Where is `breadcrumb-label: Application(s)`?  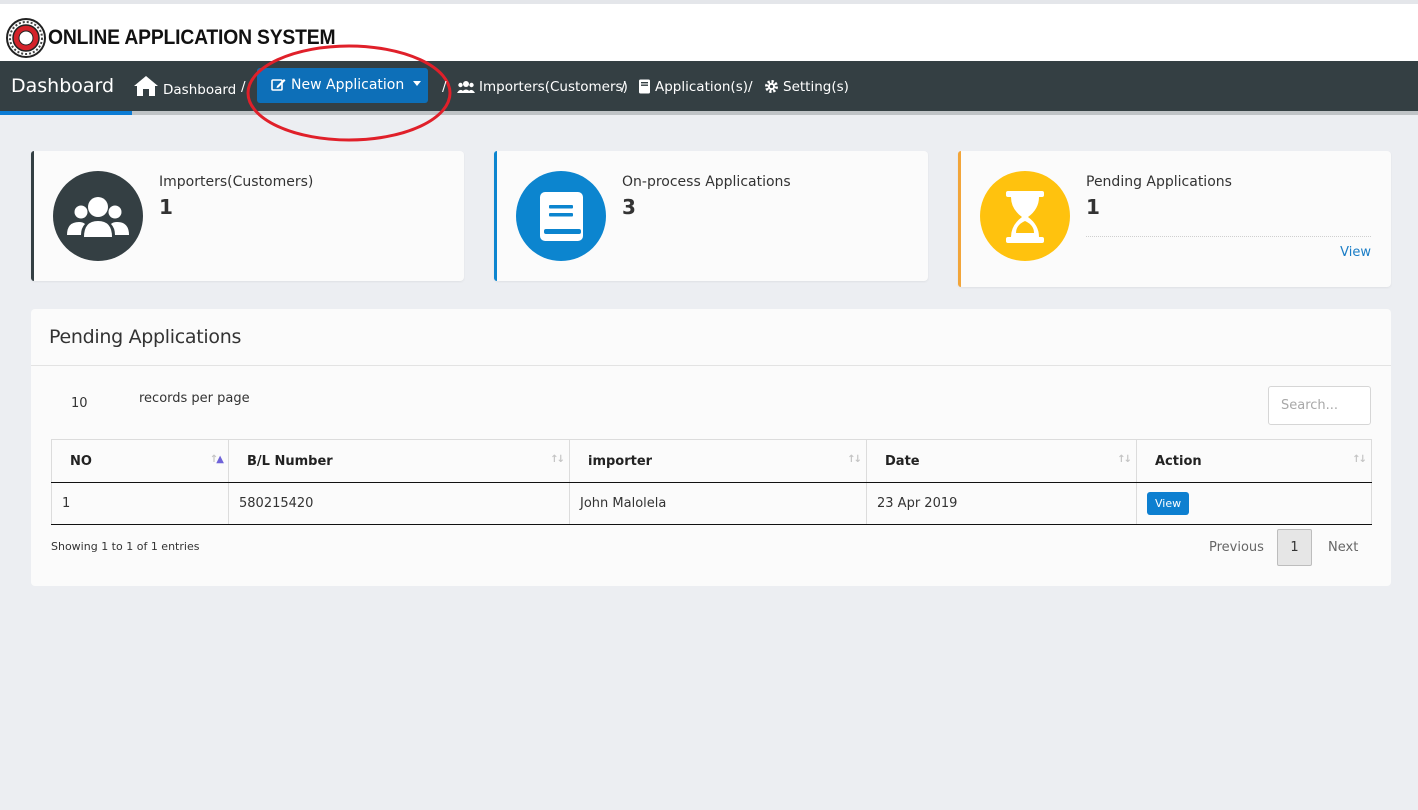 breadcrumb-label: Application(s) is located at coordinates (701, 87).